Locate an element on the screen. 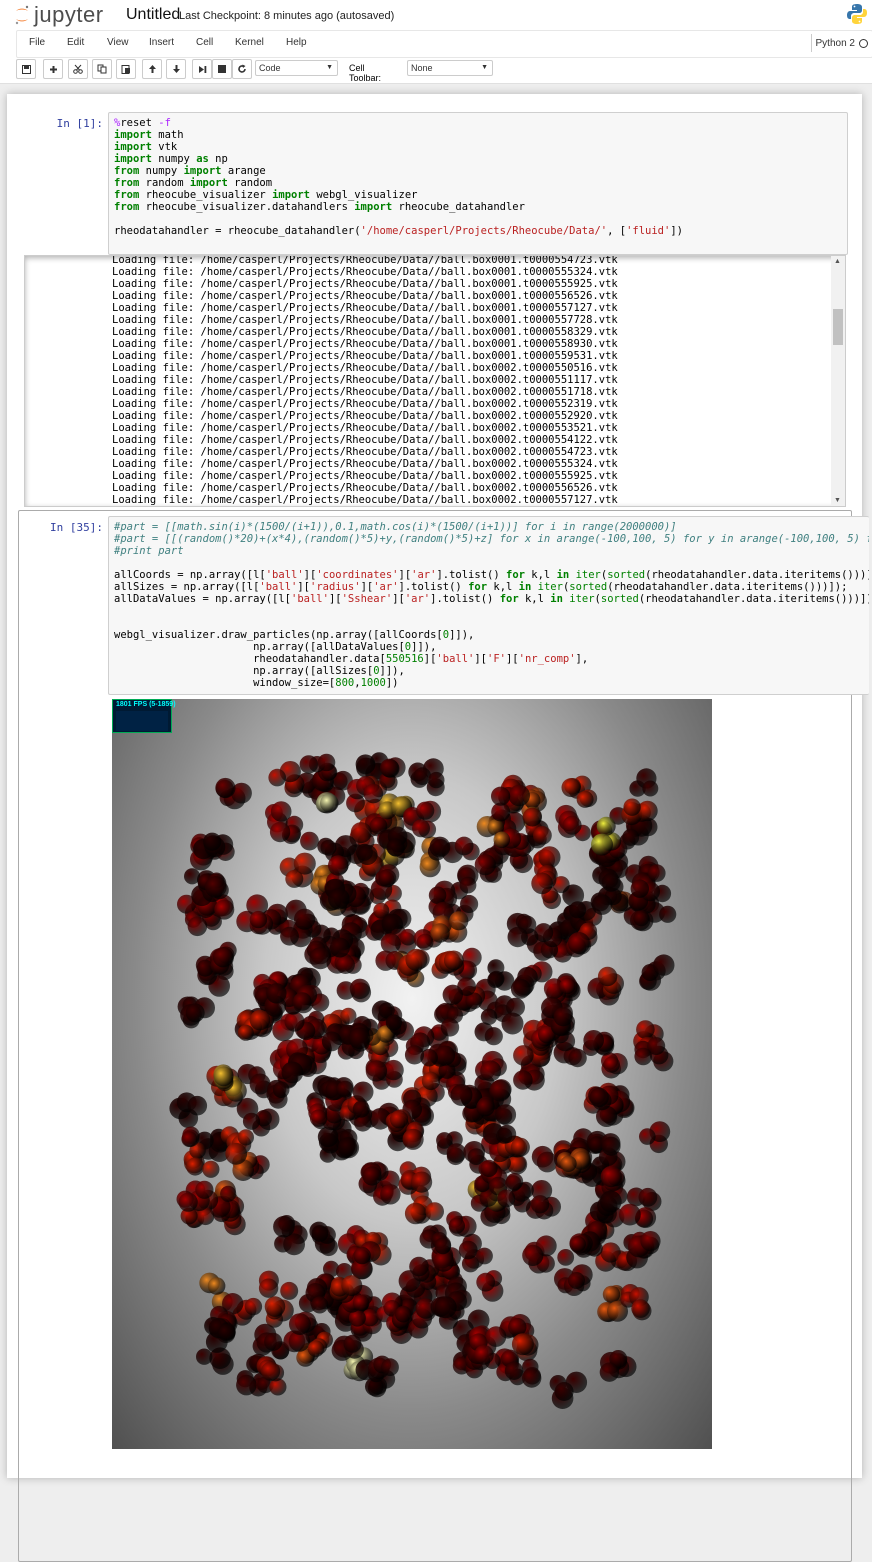  code-token: ], is located at coordinates (582, 659).